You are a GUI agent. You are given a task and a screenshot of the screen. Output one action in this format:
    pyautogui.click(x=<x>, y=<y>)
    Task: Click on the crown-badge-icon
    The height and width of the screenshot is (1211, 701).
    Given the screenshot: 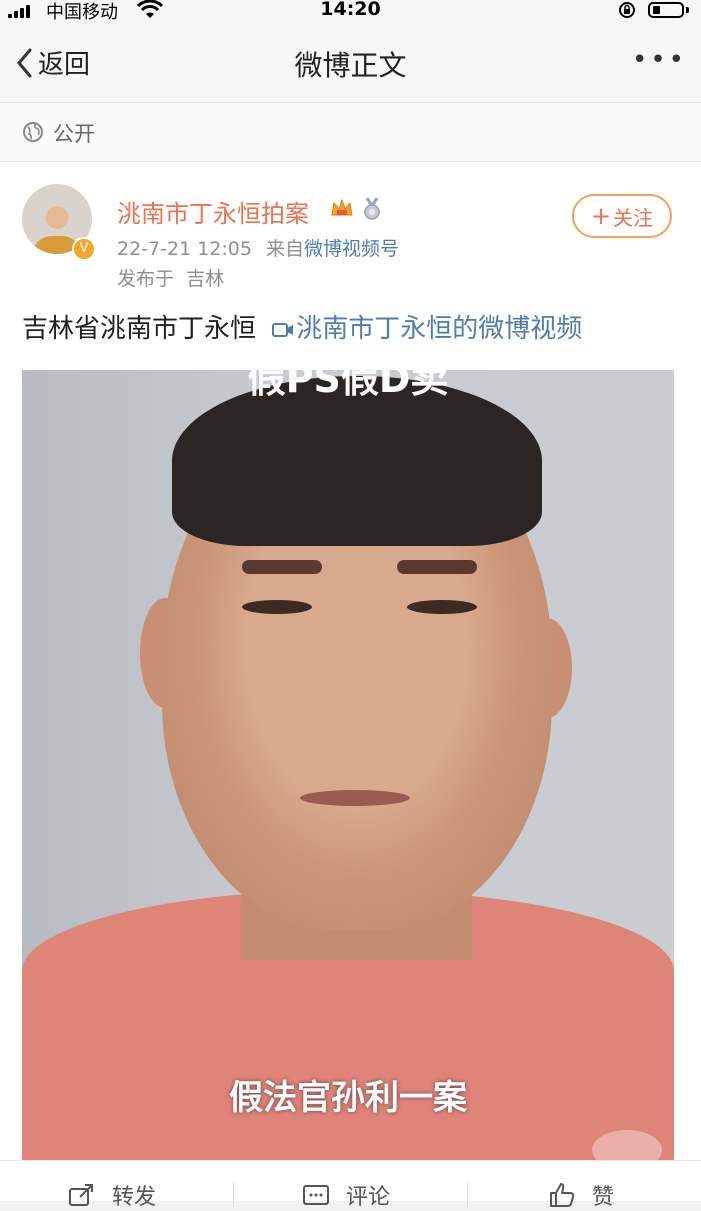 What is the action you would take?
    pyautogui.click(x=342, y=207)
    